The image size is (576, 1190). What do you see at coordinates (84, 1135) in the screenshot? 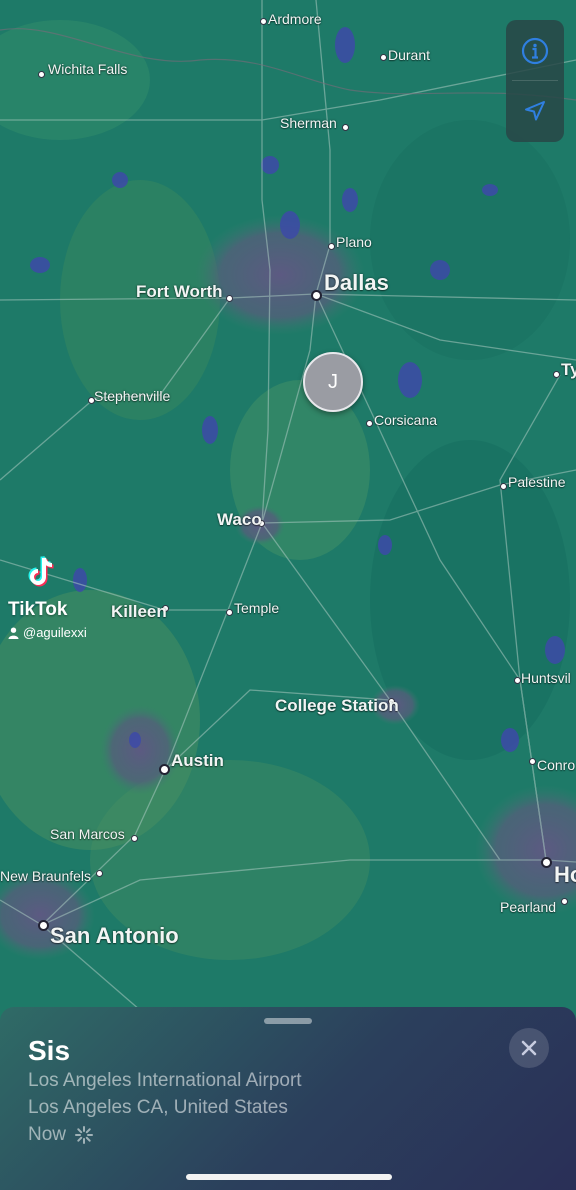
I see `loading-spinner-icon` at bounding box center [84, 1135].